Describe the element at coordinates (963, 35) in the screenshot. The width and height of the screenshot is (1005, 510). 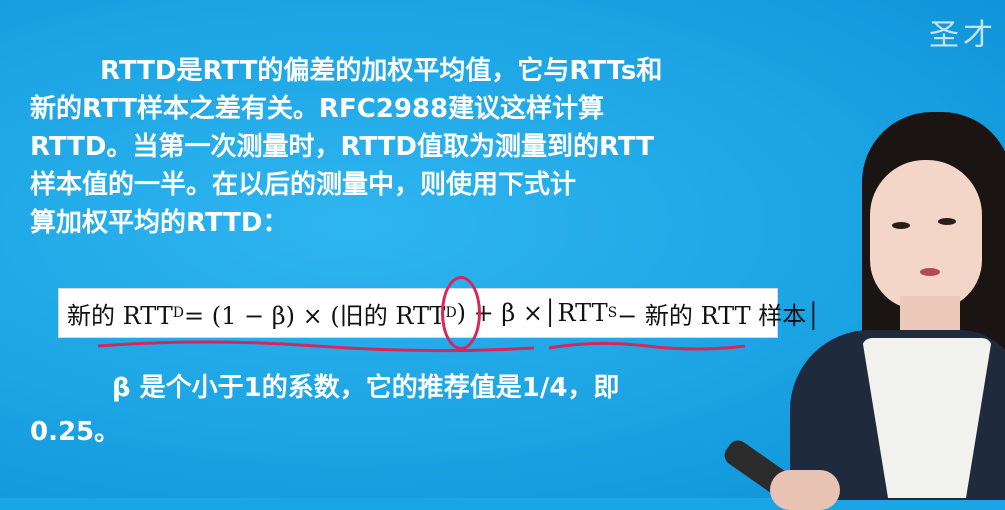
I see `brand-logo: 圣才` at that location.